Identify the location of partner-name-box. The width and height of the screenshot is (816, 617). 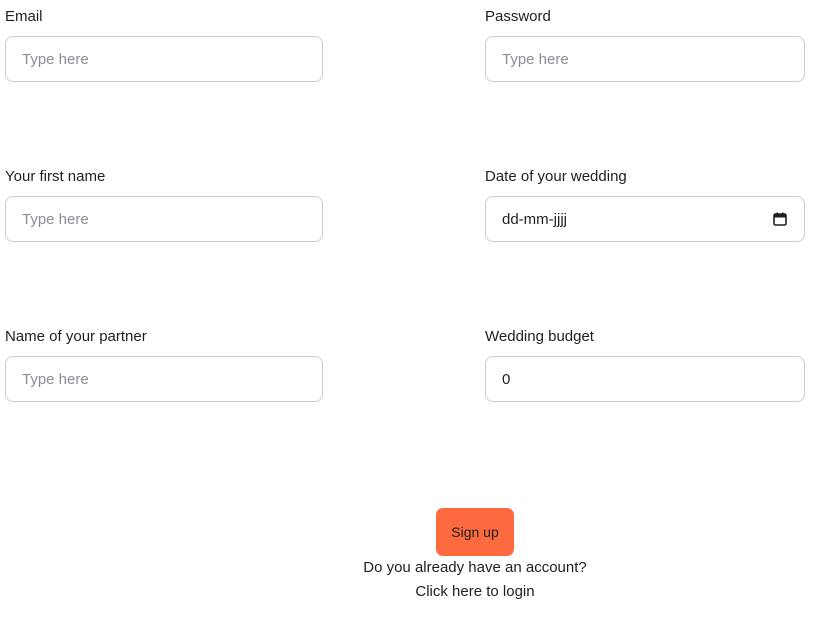
(164, 379).